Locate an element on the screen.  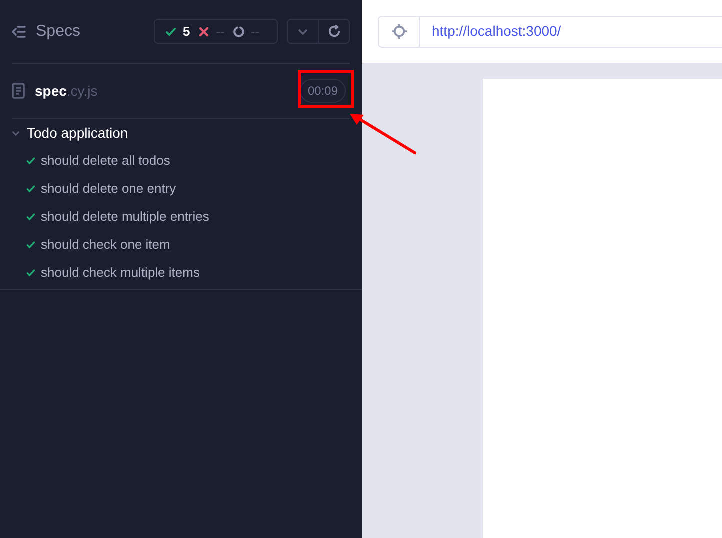
test-title: should check one item is located at coordinates (105, 245).